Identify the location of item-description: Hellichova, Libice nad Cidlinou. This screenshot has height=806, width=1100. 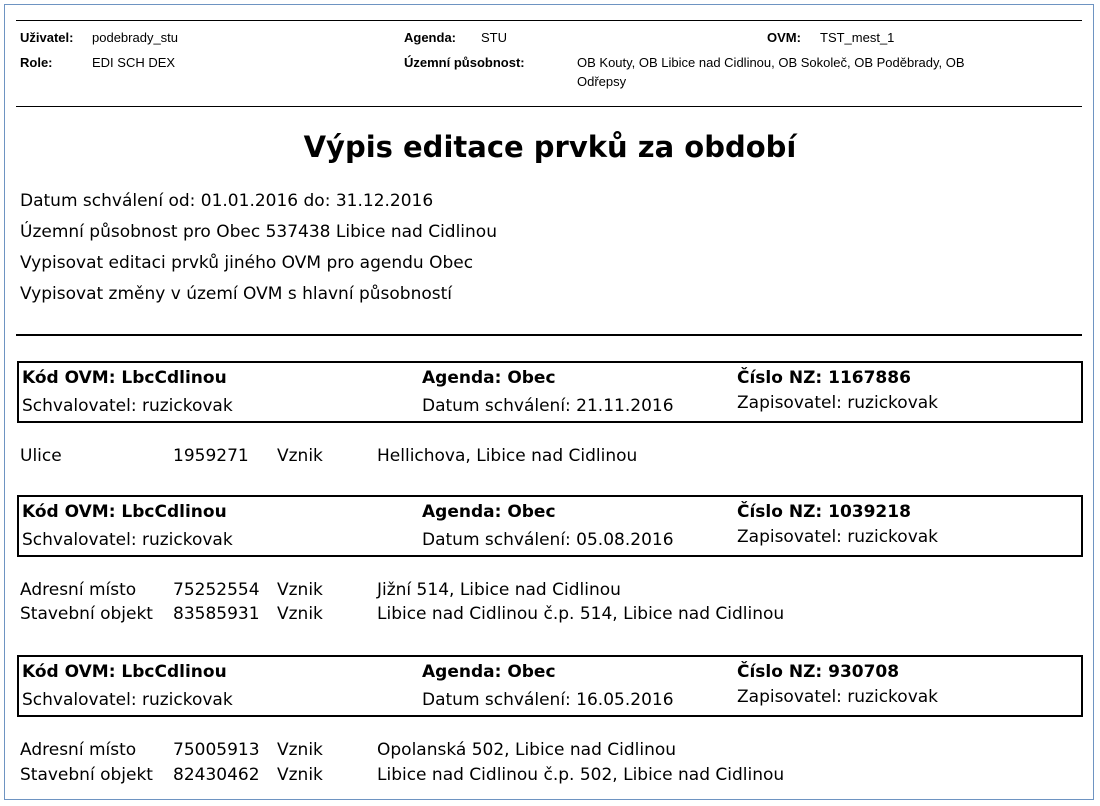
(507, 456).